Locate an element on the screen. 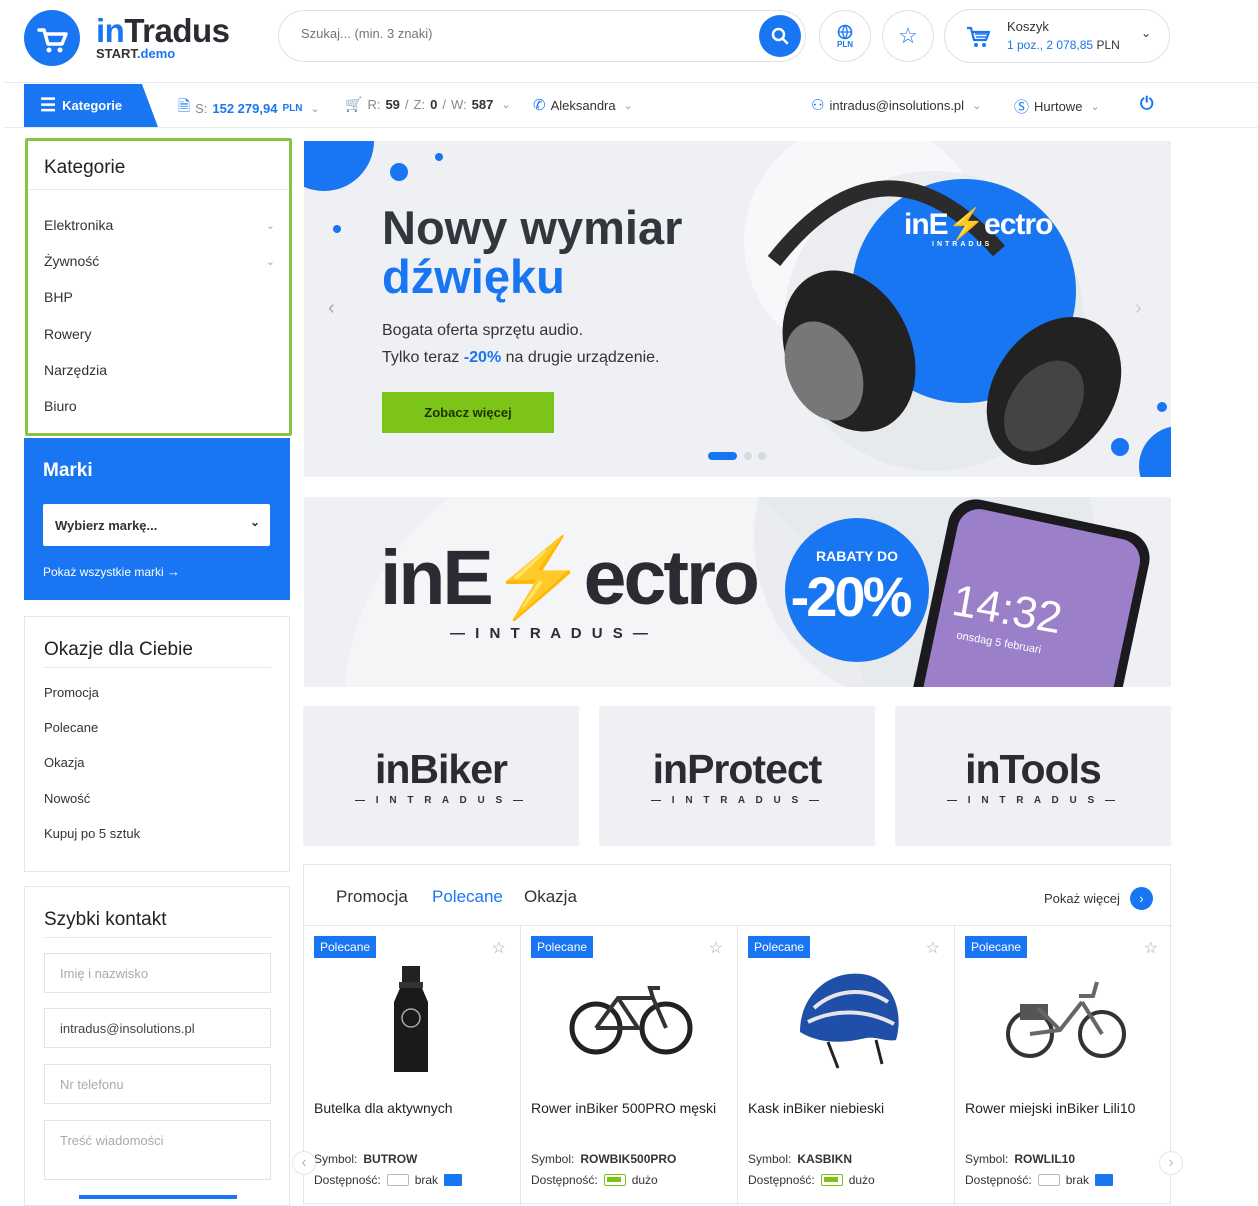  bike-image is located at coordinates (631, 1020).